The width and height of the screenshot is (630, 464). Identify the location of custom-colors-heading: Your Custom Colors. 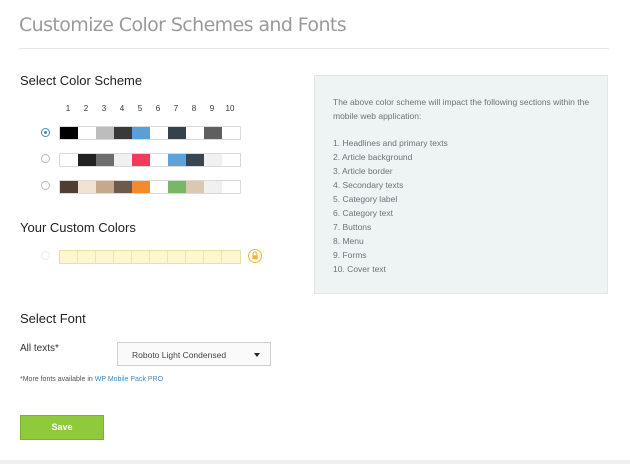
(78, 227).